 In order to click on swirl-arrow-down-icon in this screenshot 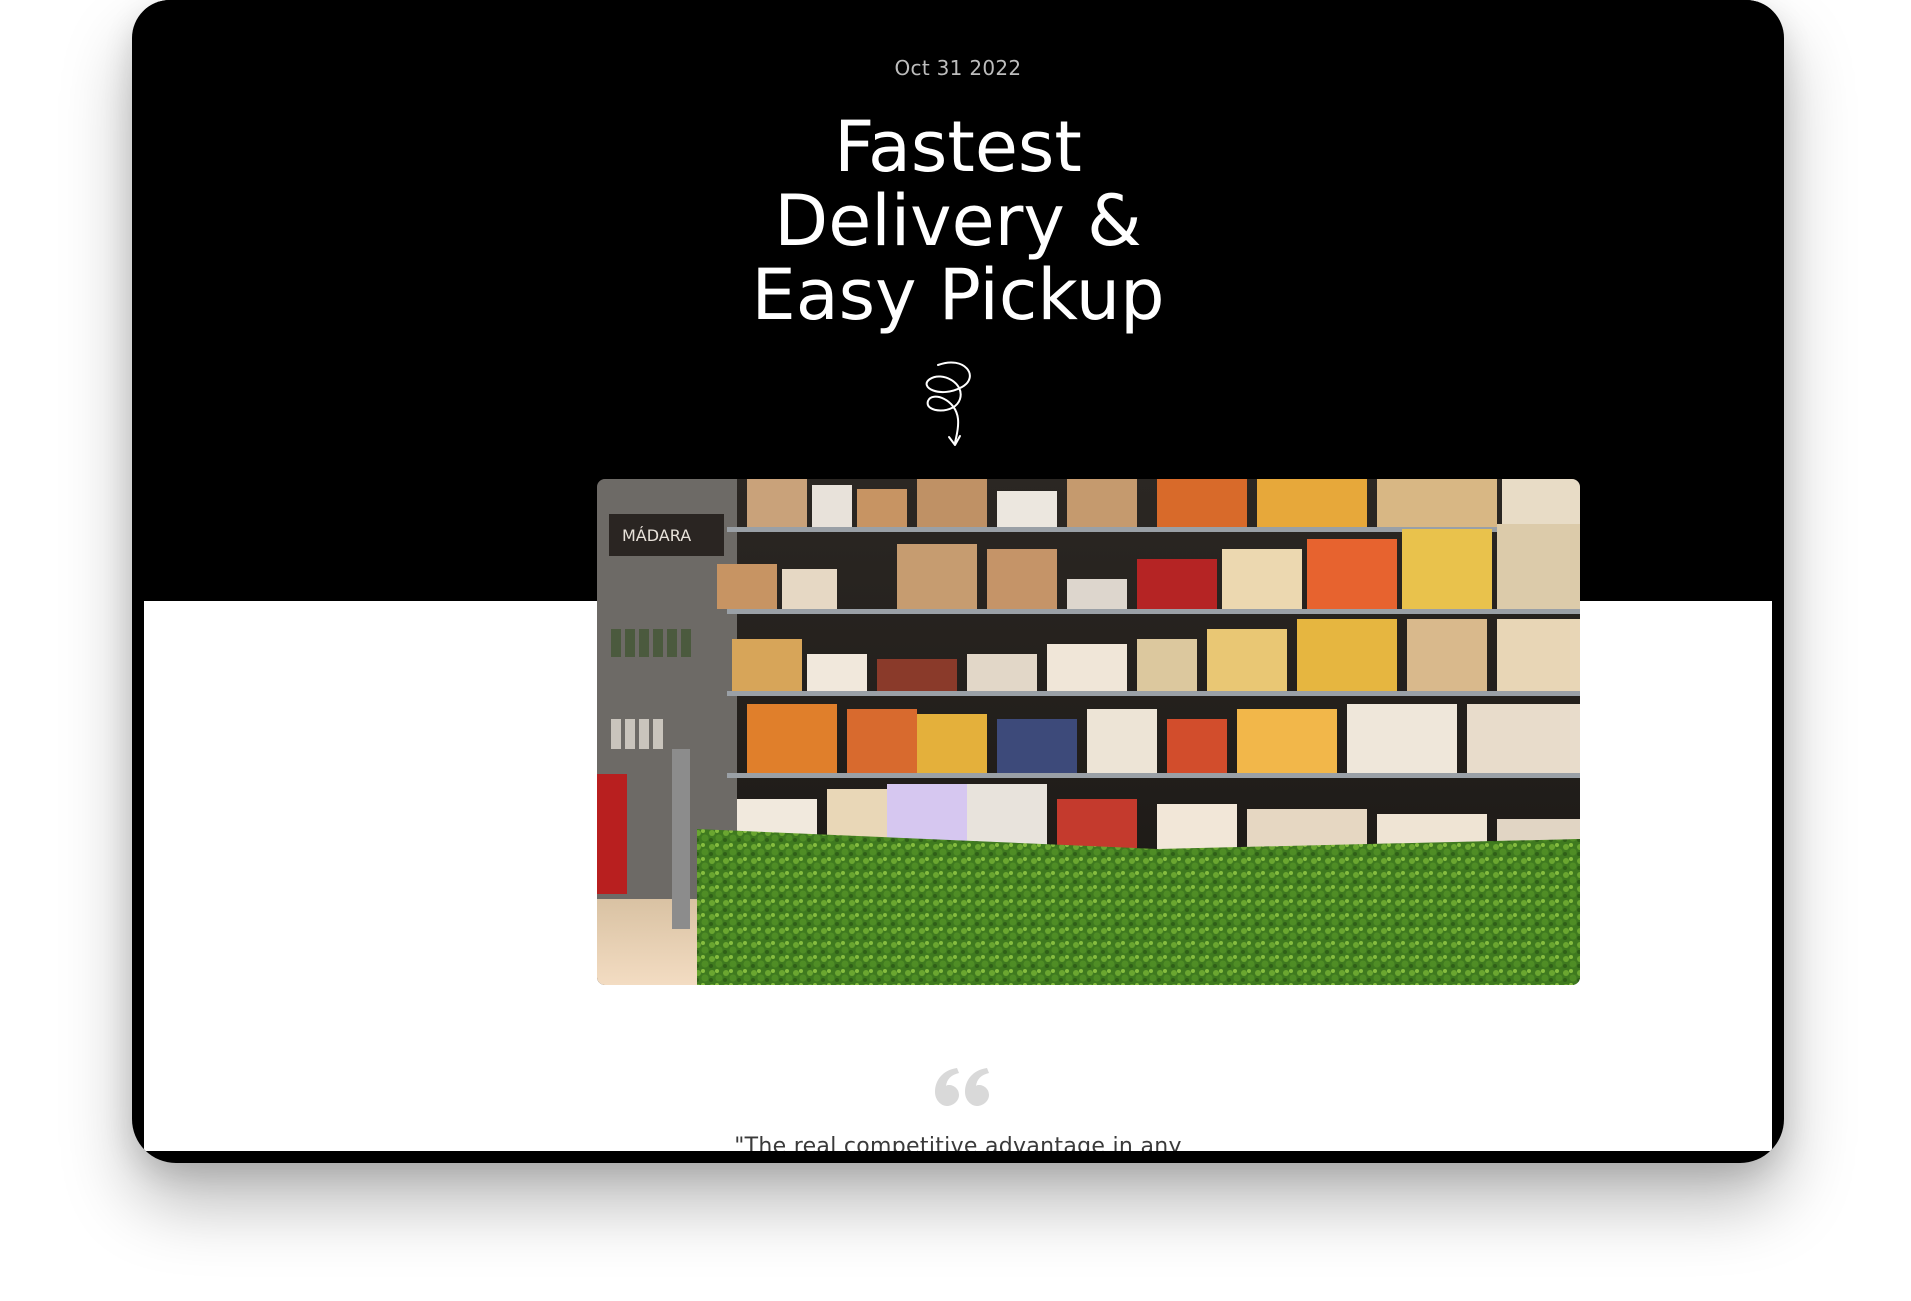, I will do `click(948, 403)`.